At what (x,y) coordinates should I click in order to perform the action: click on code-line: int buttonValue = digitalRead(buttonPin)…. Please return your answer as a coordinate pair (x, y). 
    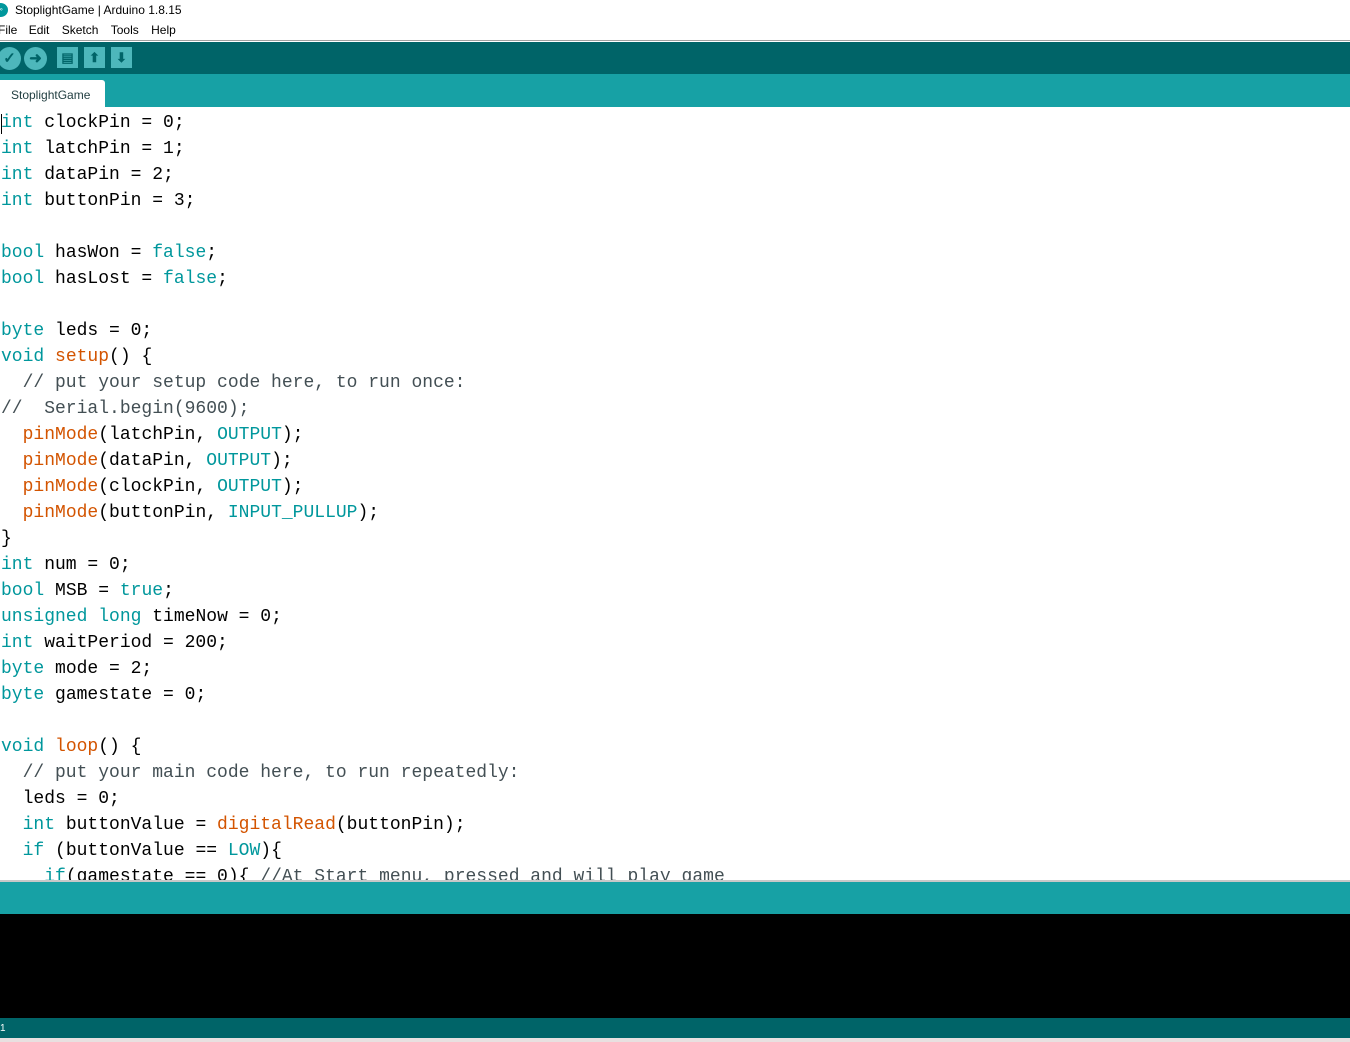
    Looking at the image, I should click on (675, 822).